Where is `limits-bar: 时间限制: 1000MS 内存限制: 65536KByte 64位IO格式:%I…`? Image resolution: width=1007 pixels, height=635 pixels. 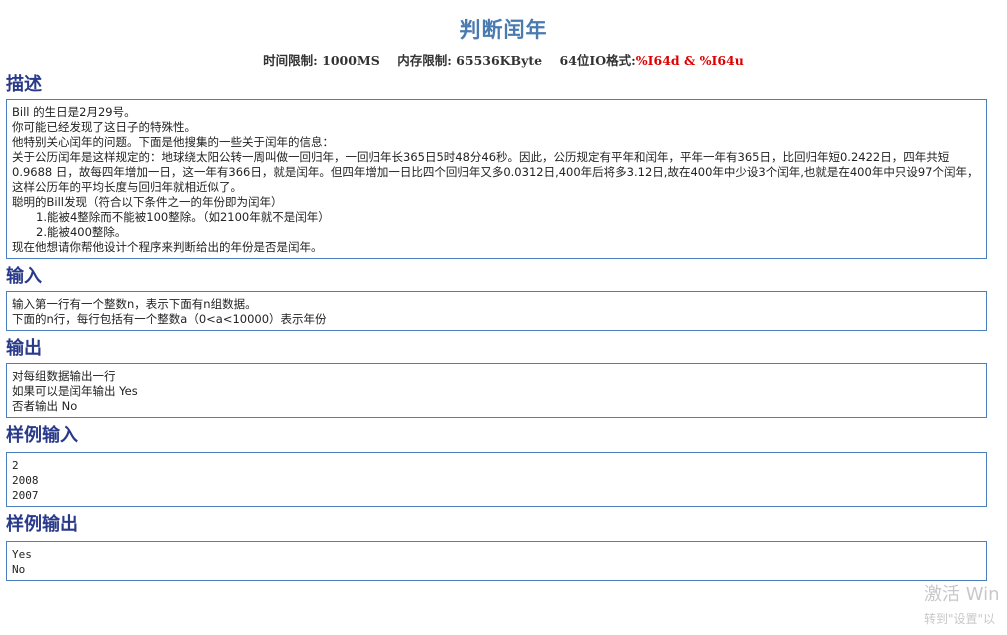 limits-bar: 时间限制: 1000MS 内存限制: 65536KByte 64位IO格式:%I… is located at coordinates (503, 59).